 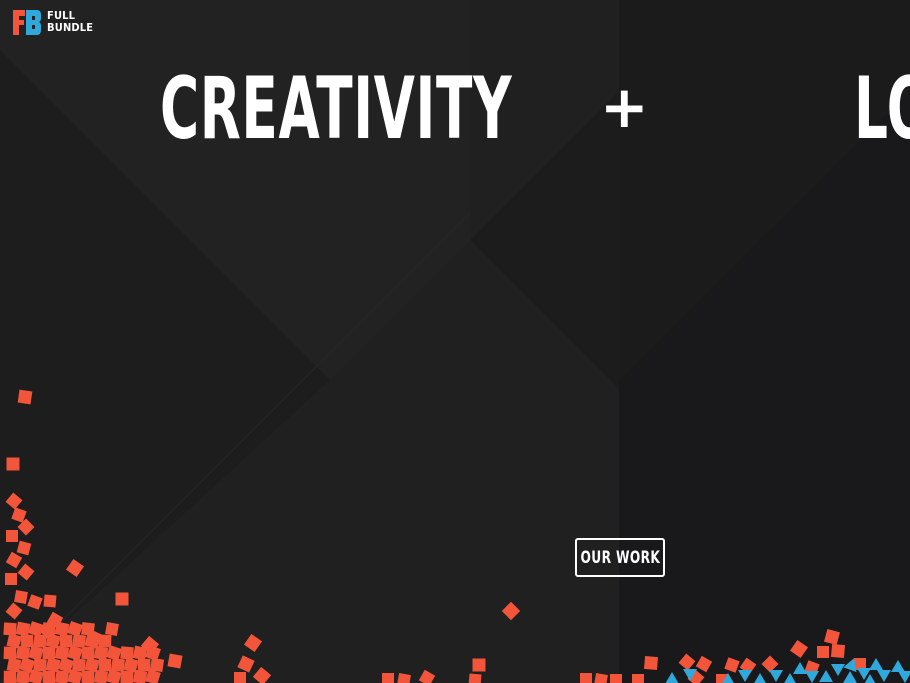 I want to click on our-work-label: OUR WORK, so click(x=620, y=557).